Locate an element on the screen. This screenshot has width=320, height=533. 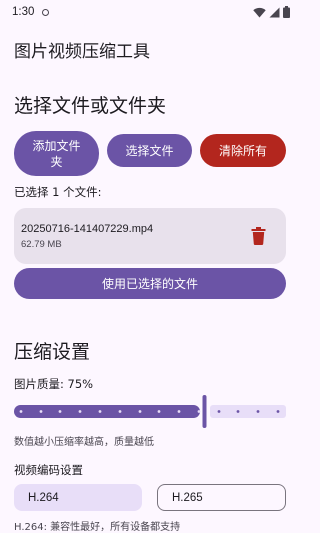
file-name: 20250716-141407229.mp4 is located at coordinates (87, 229).